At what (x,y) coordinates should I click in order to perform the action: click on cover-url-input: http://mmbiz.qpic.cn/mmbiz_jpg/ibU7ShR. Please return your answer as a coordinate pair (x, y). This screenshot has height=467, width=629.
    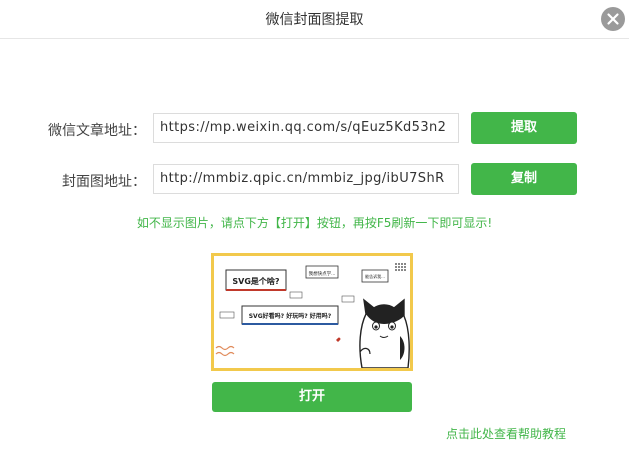
    Looking at the image, I should click on (306, 179).